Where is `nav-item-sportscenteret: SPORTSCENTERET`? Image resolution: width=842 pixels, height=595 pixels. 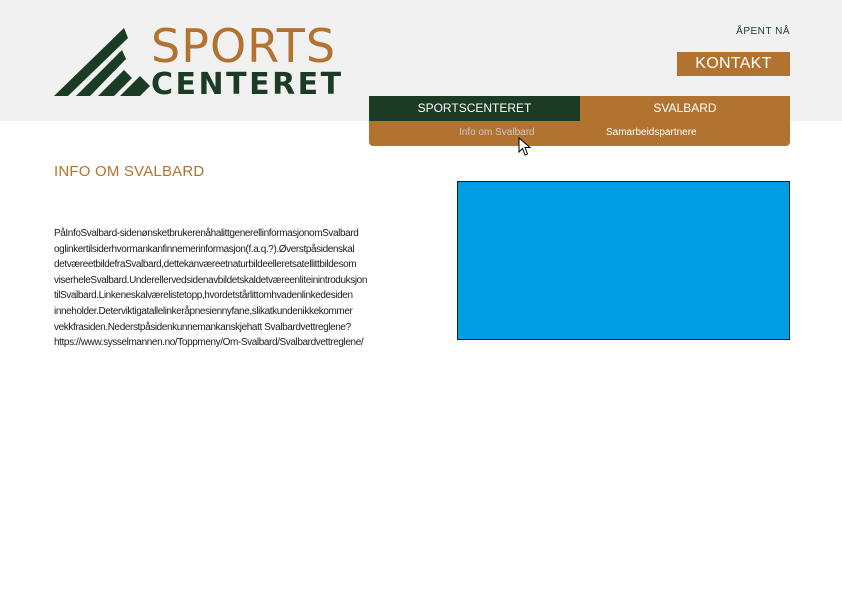 nav-item-sportscenteret: SPORTSCENTERET is located at coordinates (474, 108).